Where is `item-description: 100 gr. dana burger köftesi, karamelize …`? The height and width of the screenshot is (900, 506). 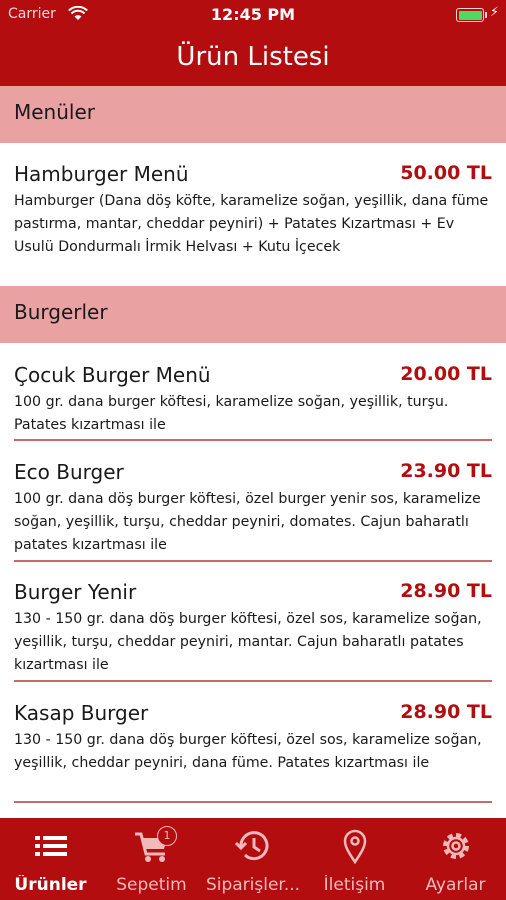 item-description: 100 gr. dana burger köftesi, karamelize … is located at coordinates (231, 413).